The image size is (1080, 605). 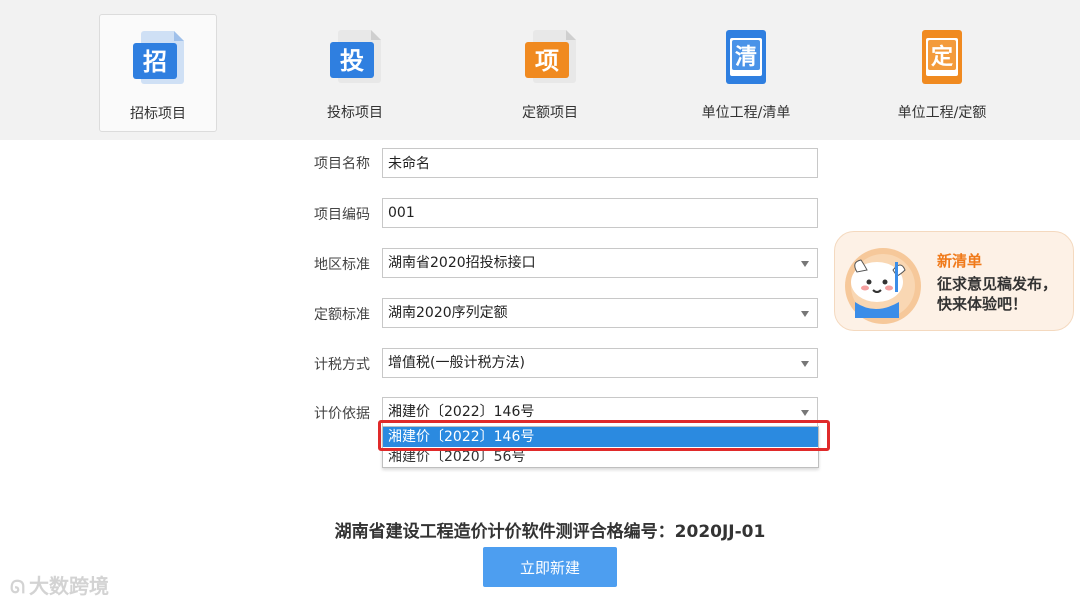 I want to click on pricing-basis-label: 计价依据, so click(x=342, y=414).